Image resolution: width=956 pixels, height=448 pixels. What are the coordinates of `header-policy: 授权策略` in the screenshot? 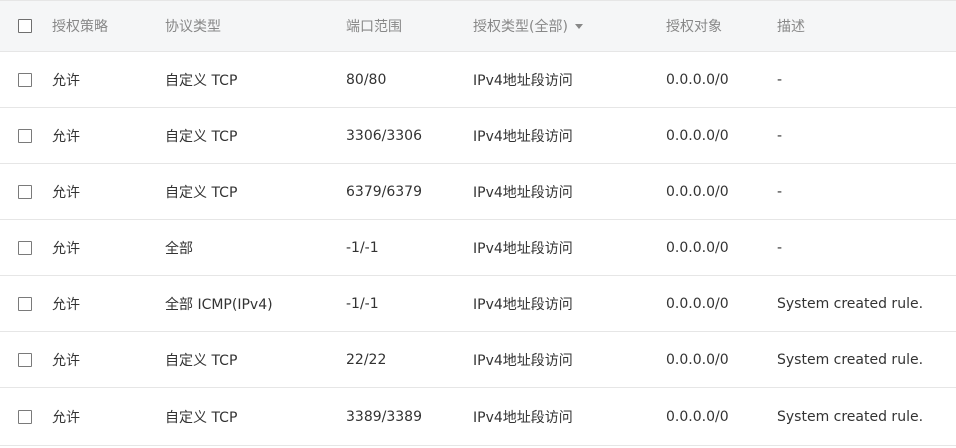 It's located at (80, 27).